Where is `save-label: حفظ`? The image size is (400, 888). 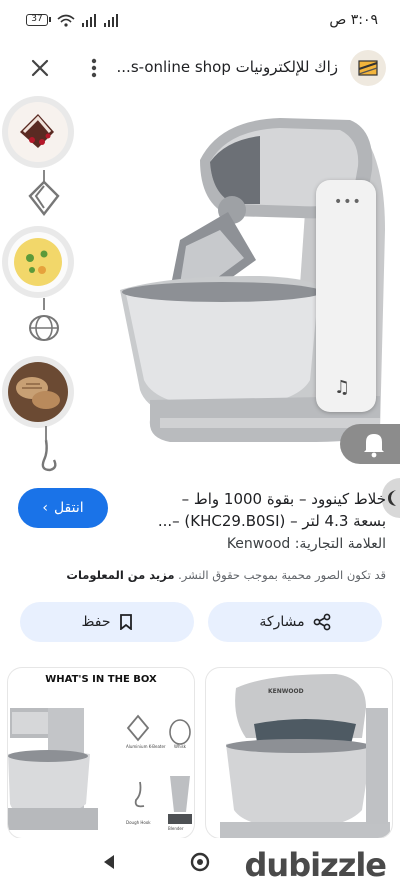 save-label: حفظ is located at coordinates (96, 622).